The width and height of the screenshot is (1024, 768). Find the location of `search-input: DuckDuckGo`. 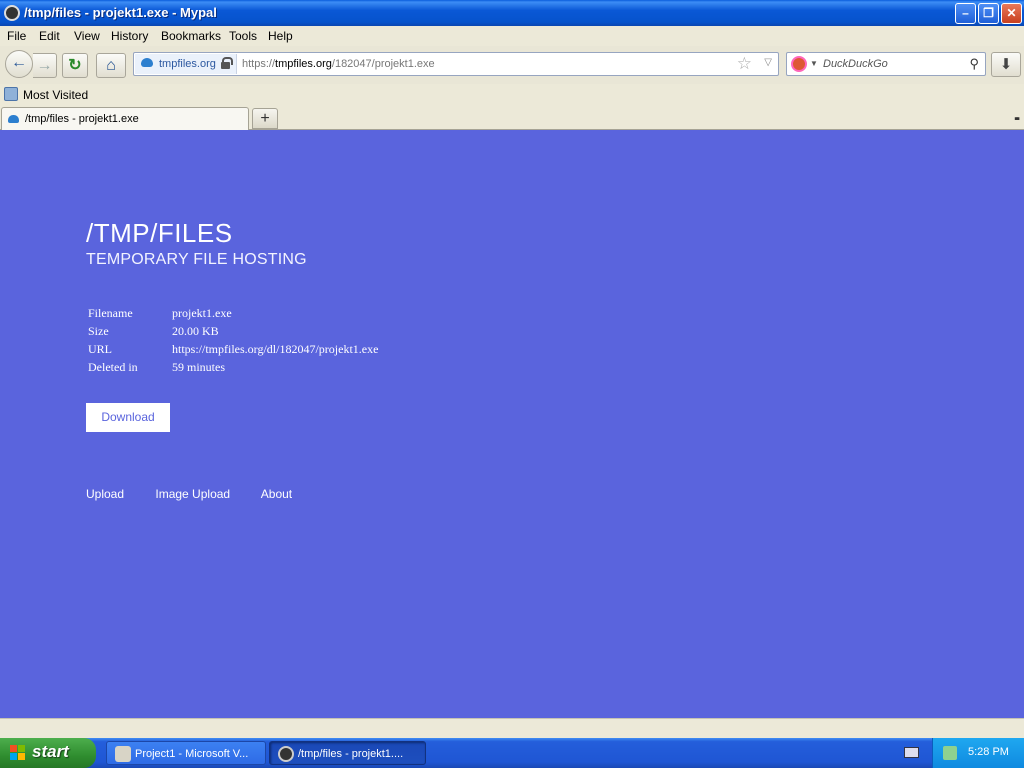

search-input: DuckDuckGo is located at coordinates (855, 64).